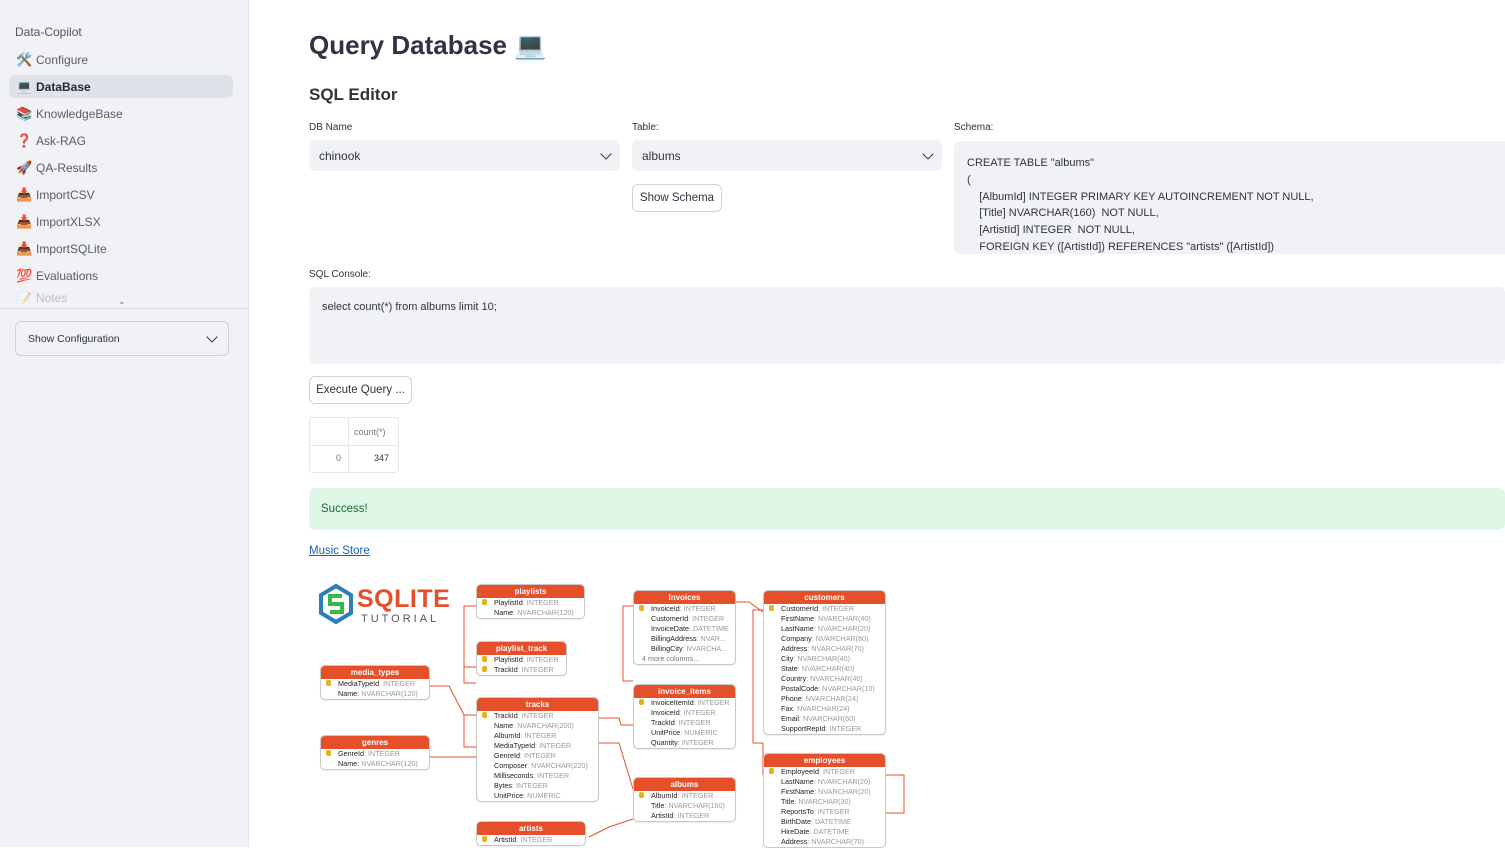  What do you see at coordinates (121, 86) in the screenshot?
I see `sidebar-item-database: 💻 DataBase` at bounding box center [121, 86].